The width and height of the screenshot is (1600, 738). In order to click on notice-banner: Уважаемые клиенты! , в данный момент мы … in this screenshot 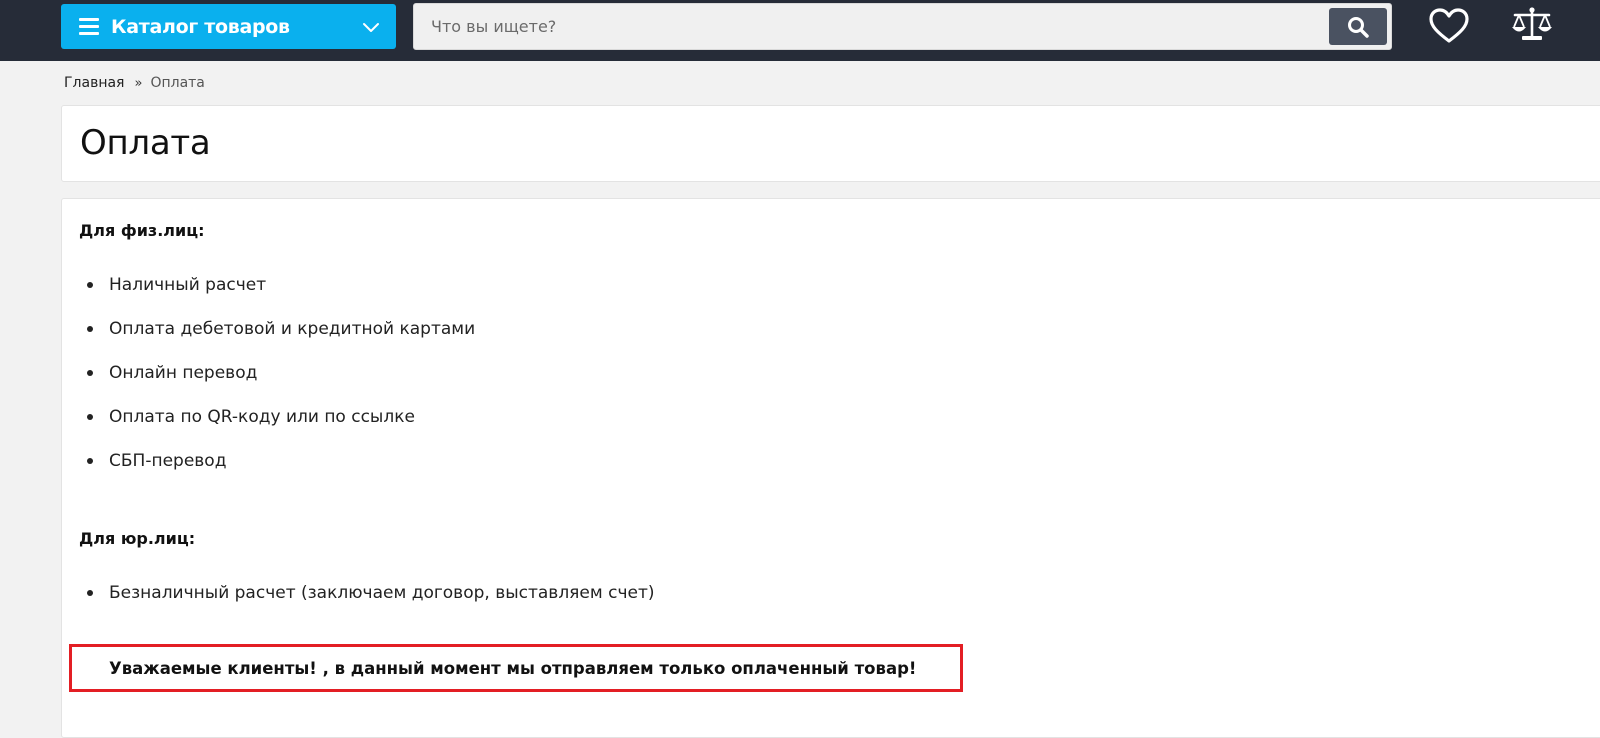, I will do `click(516, 668)`.